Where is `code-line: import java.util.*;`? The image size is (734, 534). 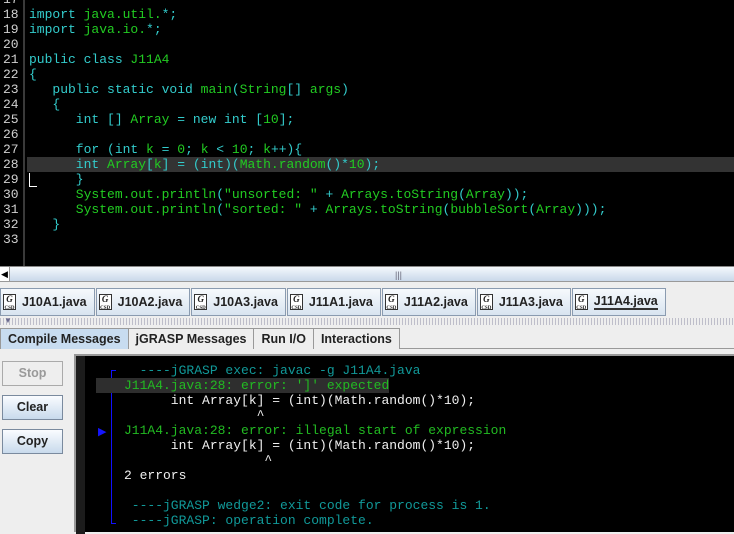
code-line: import java.util.*; is located at coordinates (103, 14).